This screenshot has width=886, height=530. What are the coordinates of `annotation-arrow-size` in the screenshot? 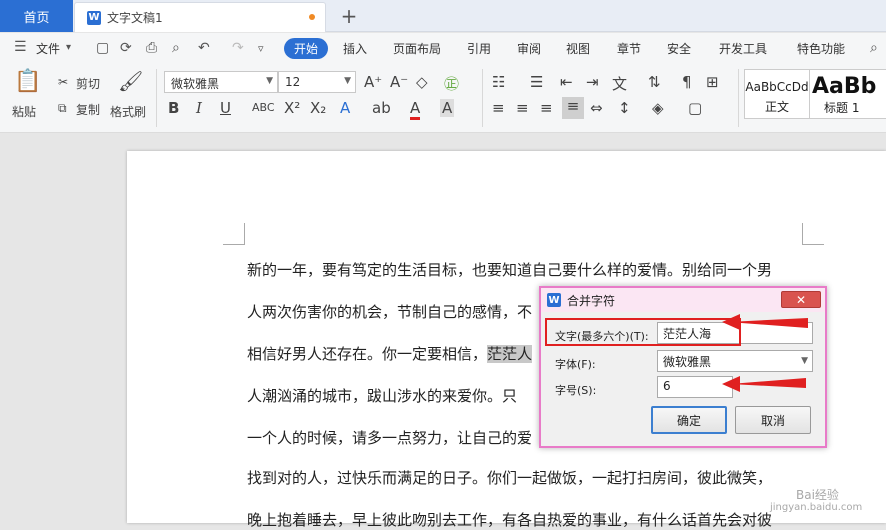 It's located at (768, 383).